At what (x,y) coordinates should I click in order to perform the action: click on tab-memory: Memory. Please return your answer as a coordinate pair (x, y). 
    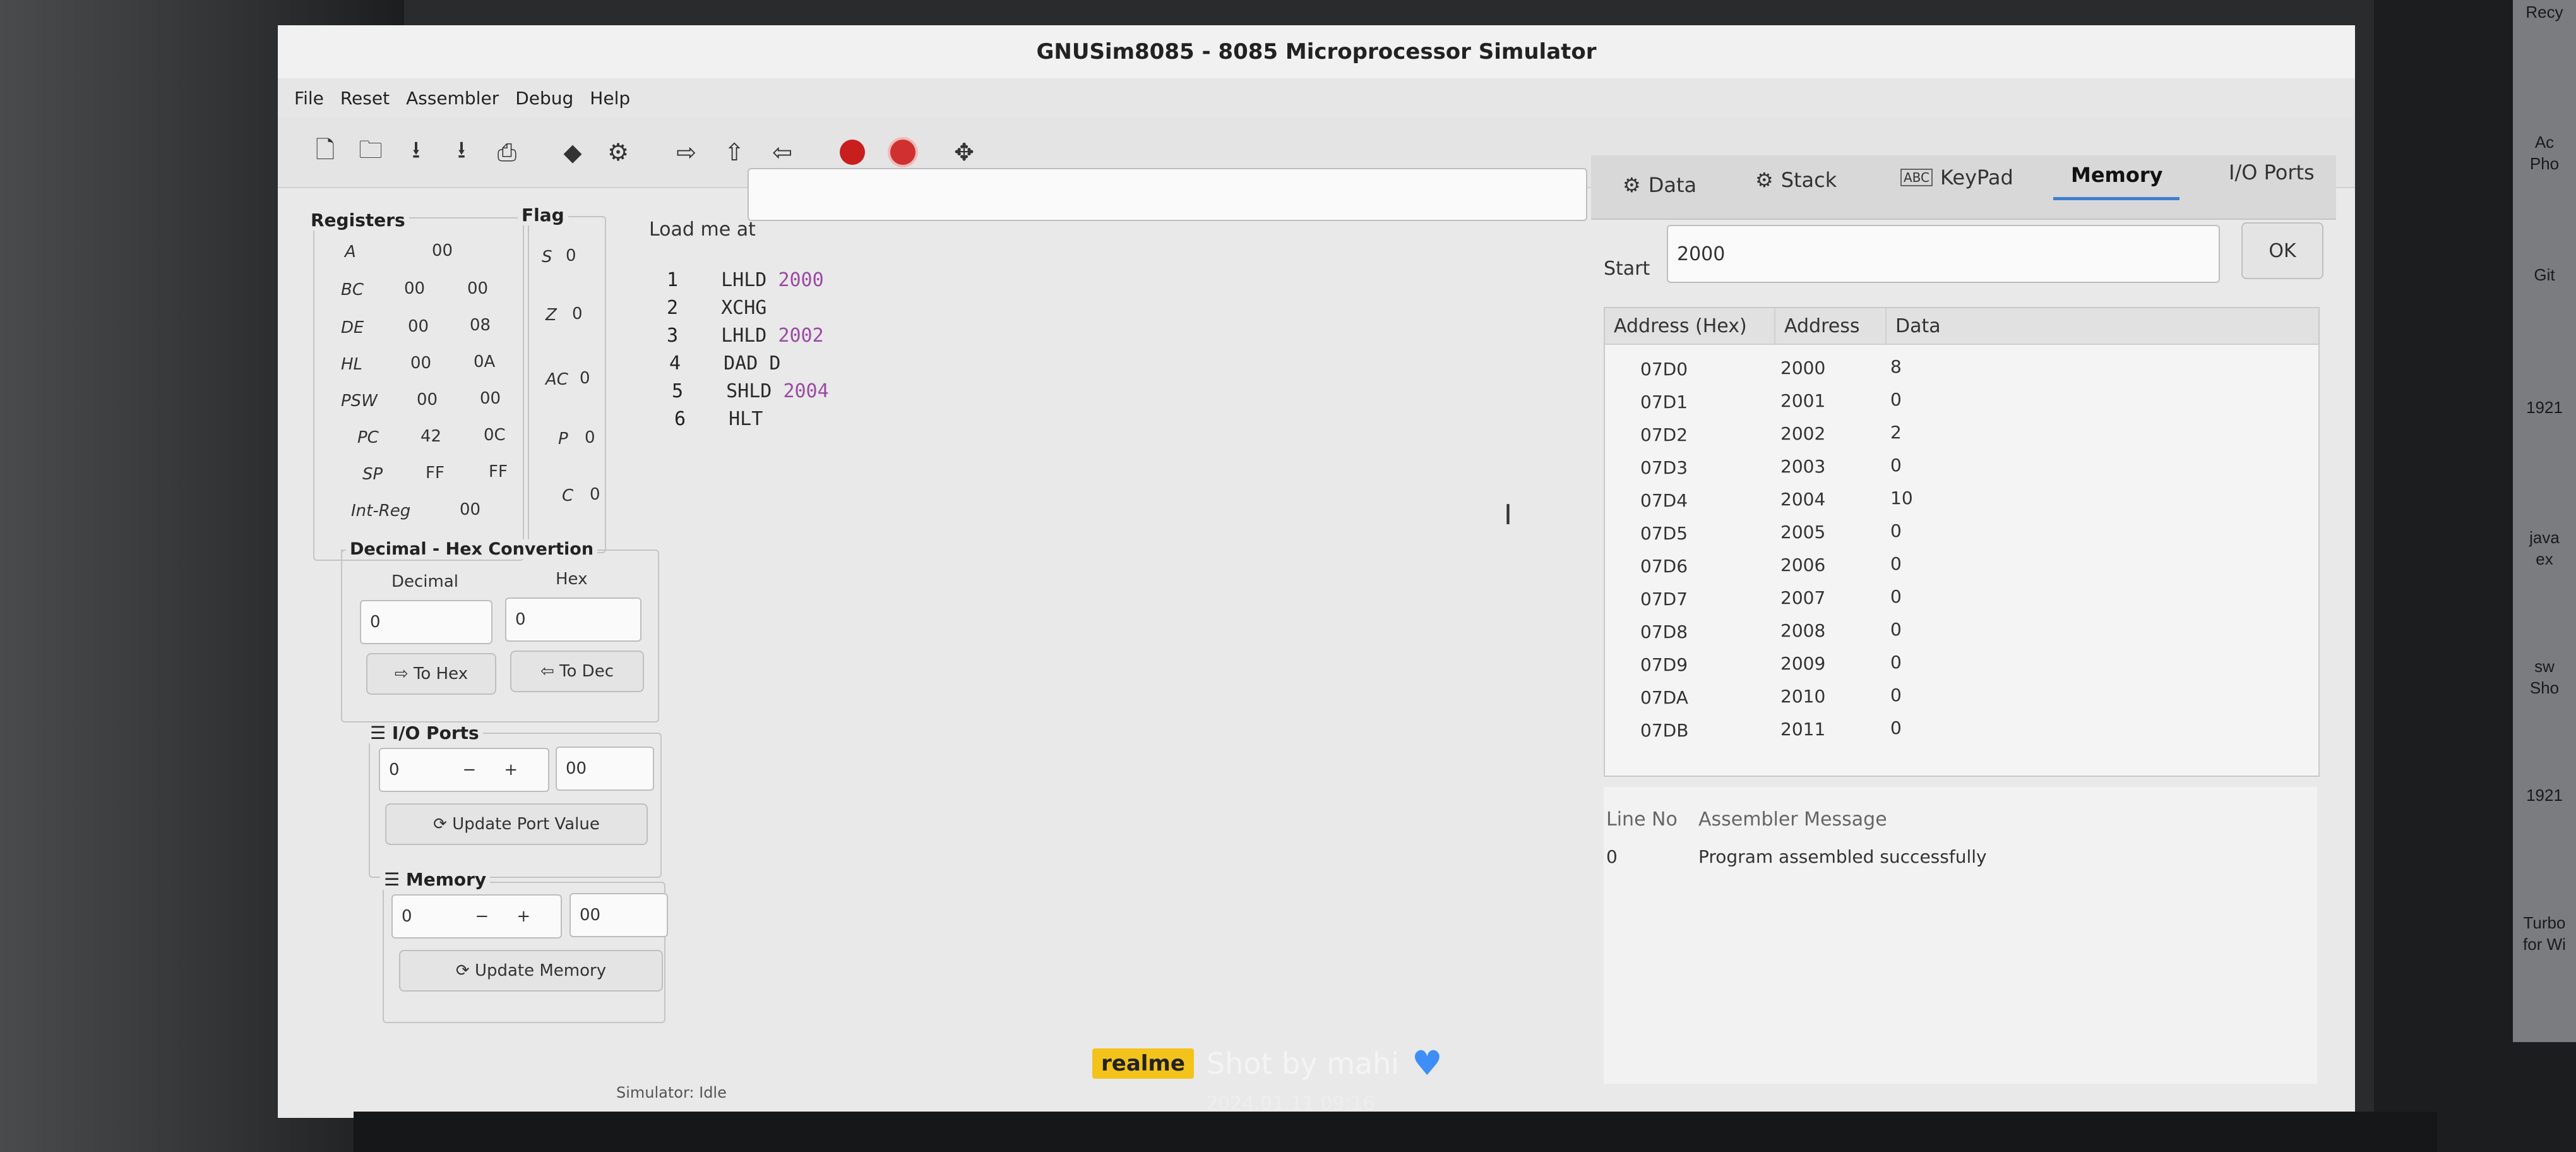
    Looking at the image, I should click on (2117, 175).